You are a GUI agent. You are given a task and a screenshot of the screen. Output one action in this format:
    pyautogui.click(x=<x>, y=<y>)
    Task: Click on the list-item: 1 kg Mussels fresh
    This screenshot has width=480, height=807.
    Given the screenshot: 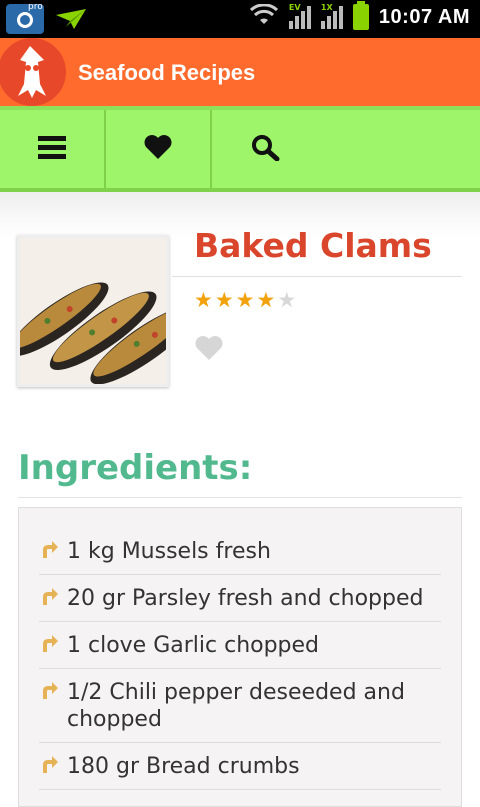 What is the action you would take?
    pyautogui.click(x=240, y=551)
    